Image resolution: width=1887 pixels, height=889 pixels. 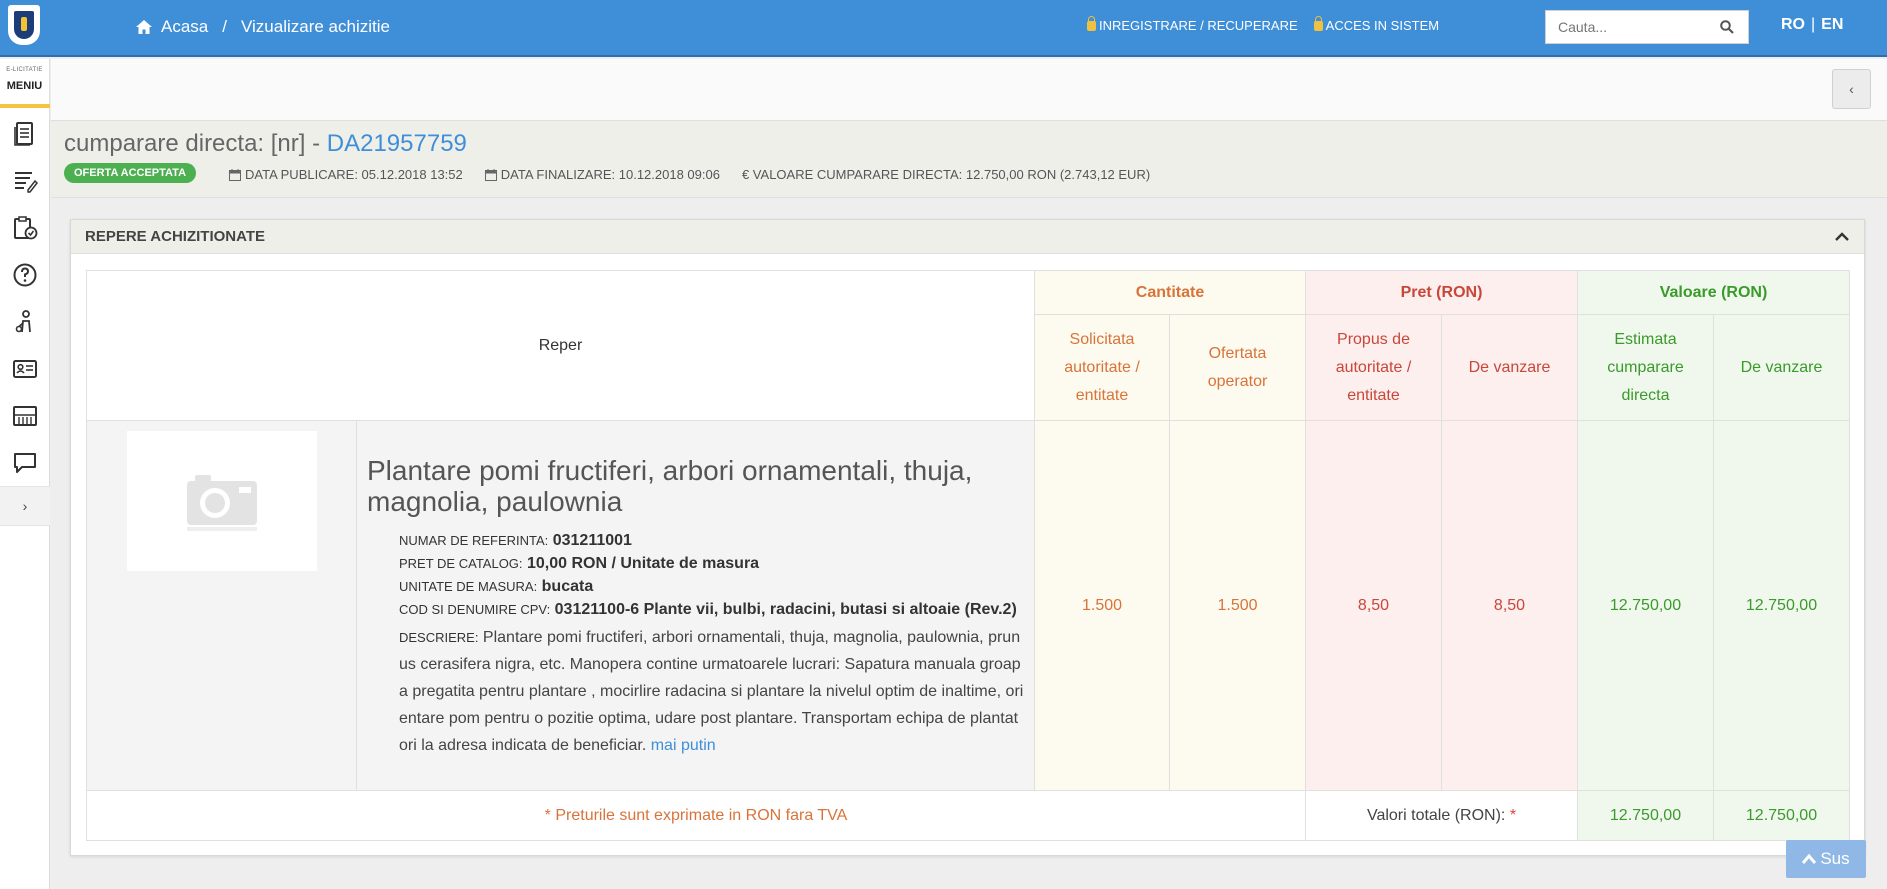 What do you see at coordinates (1091, 23) in the screenshot?
I see `user-icon` at bounding box center [1091, 23].